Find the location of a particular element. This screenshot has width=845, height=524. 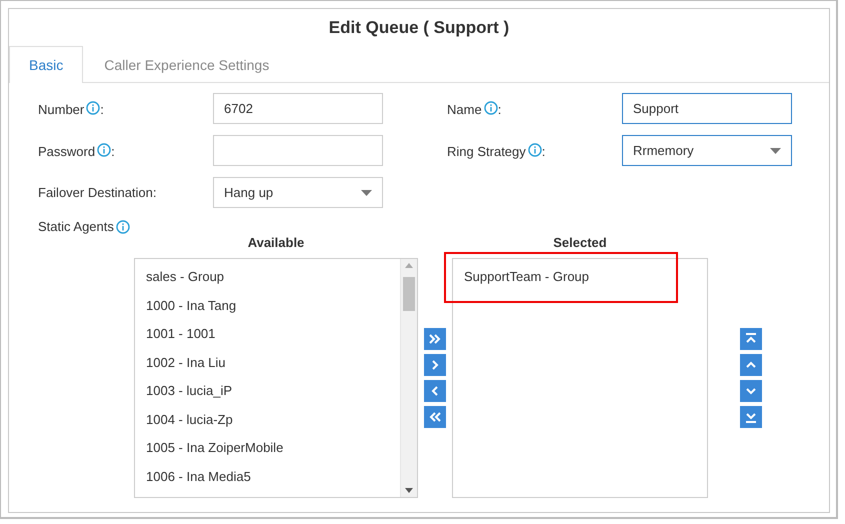

list-item: 1004 - lucia-Zp is located at coordinates (276, 420).